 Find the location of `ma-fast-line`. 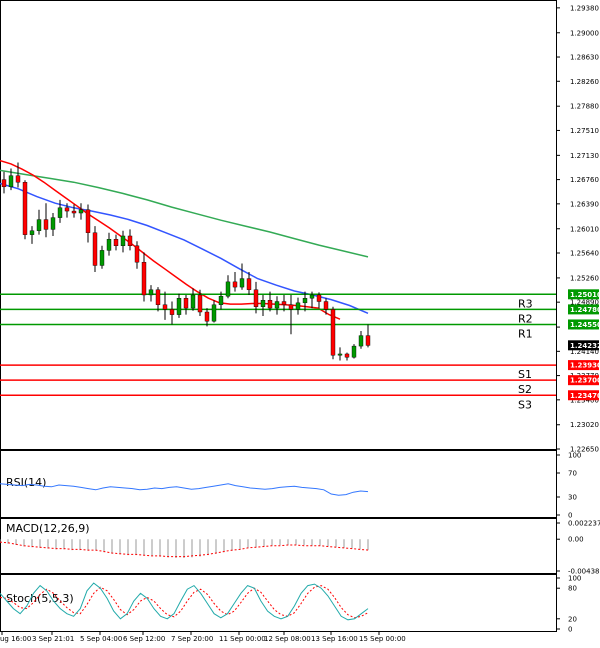

ma-fast-line is located at coordinates (170, 239).